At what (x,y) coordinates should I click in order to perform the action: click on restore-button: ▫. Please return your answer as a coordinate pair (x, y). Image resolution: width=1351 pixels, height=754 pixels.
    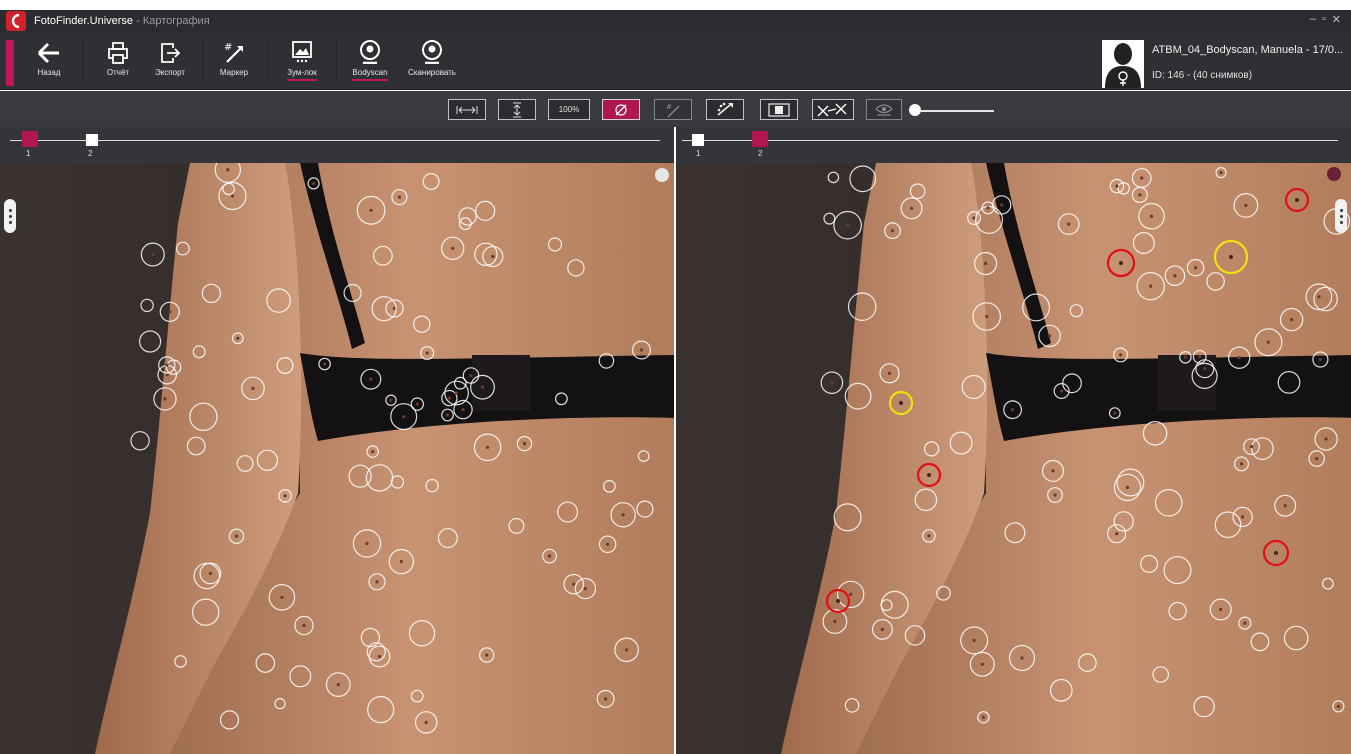
    Looking at the image, I should click on (1324, 19).